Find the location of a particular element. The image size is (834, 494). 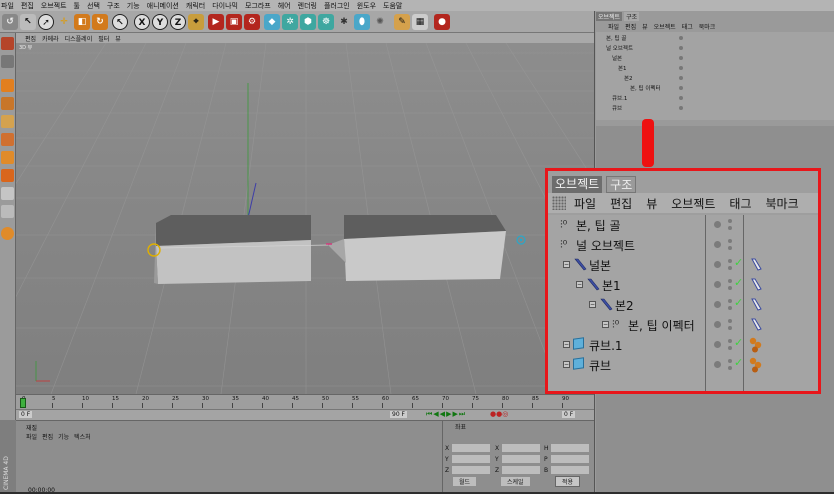

viewport-menu-camera: 카메라 is located at coordinates (50, 38).